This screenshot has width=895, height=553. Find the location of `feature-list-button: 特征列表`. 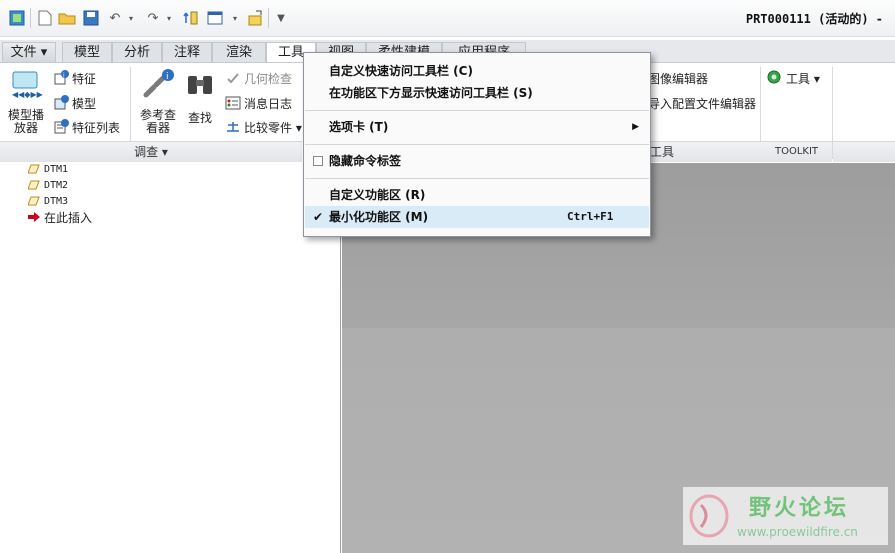

feature-list-button: 特征列表 is located at coordinates (96, 127).